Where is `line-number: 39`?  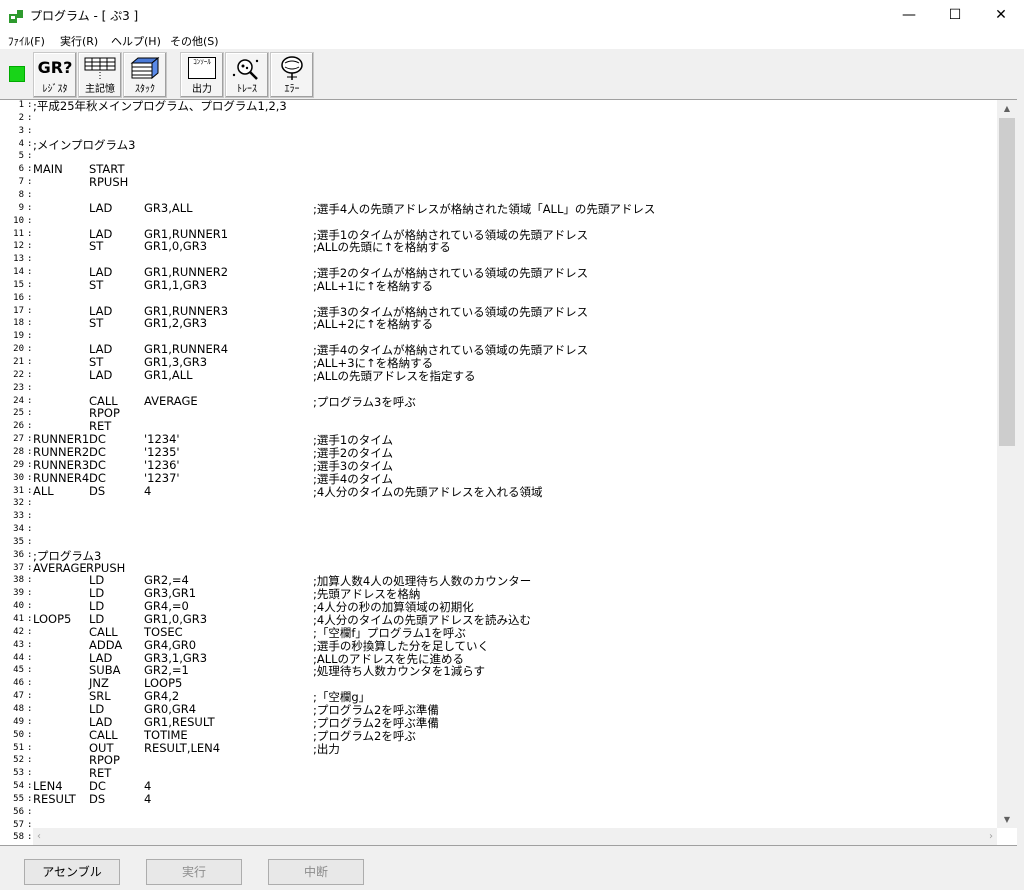
line-number: 39 is located at coordinates (18, 593).